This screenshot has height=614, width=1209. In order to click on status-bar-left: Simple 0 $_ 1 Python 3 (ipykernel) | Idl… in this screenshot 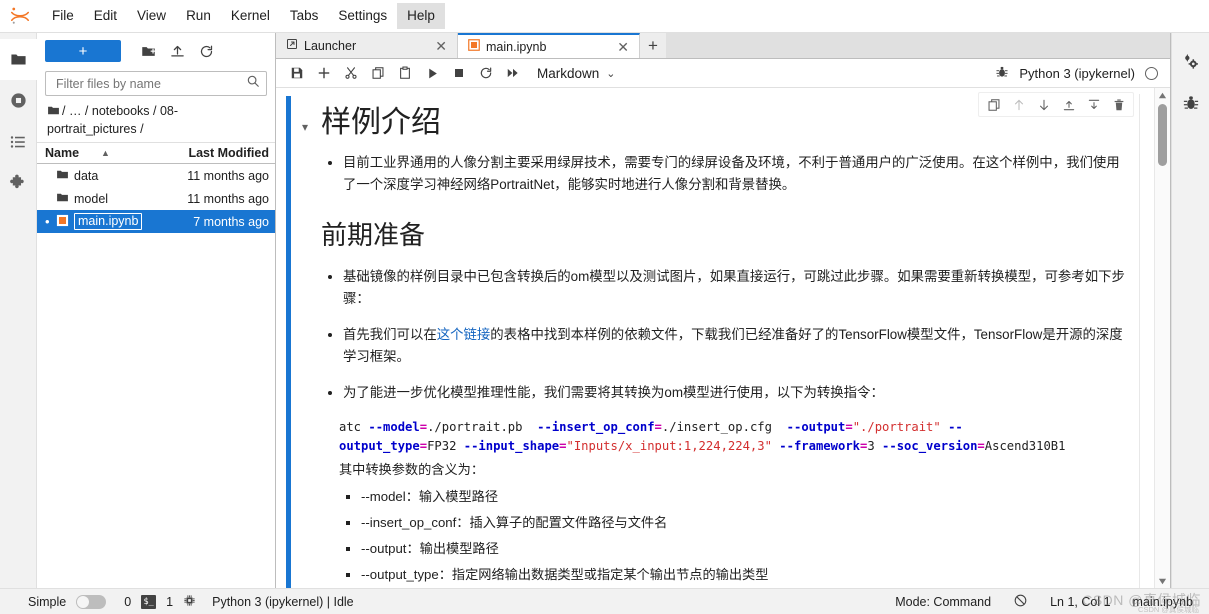, I will do `click(177, 602)`.